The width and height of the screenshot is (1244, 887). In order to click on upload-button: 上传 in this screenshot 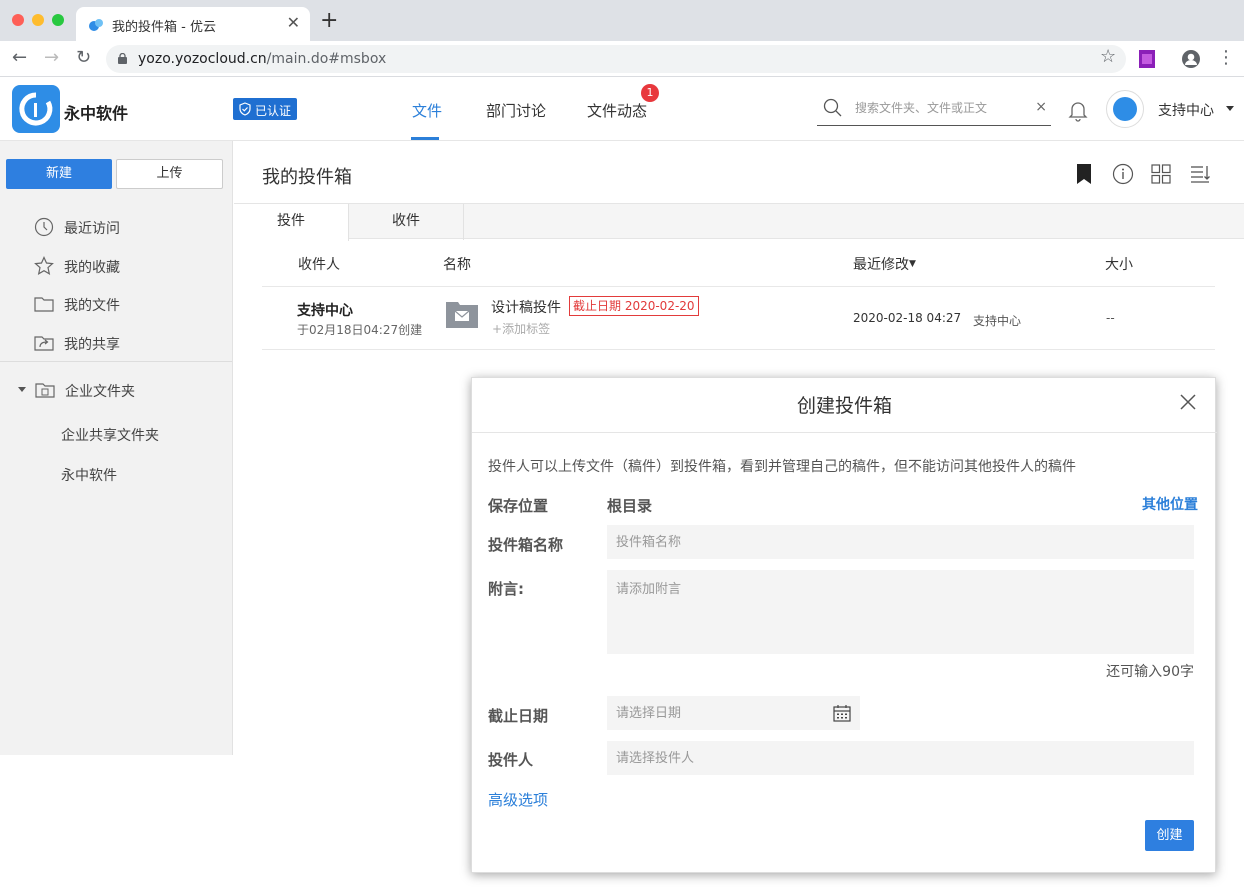, I will do `click(169, 174)`.